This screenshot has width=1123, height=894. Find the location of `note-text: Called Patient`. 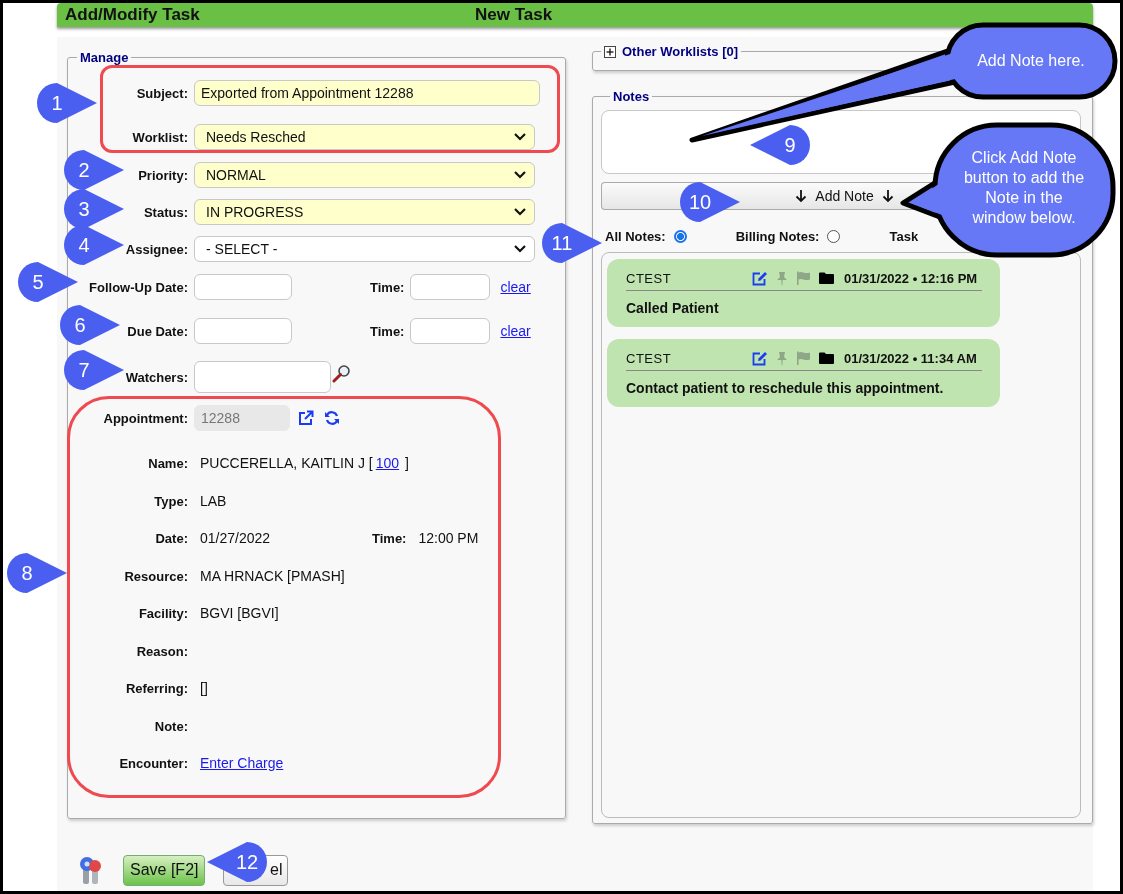

note-text: Called Patient is located at coordinates (673, 308).